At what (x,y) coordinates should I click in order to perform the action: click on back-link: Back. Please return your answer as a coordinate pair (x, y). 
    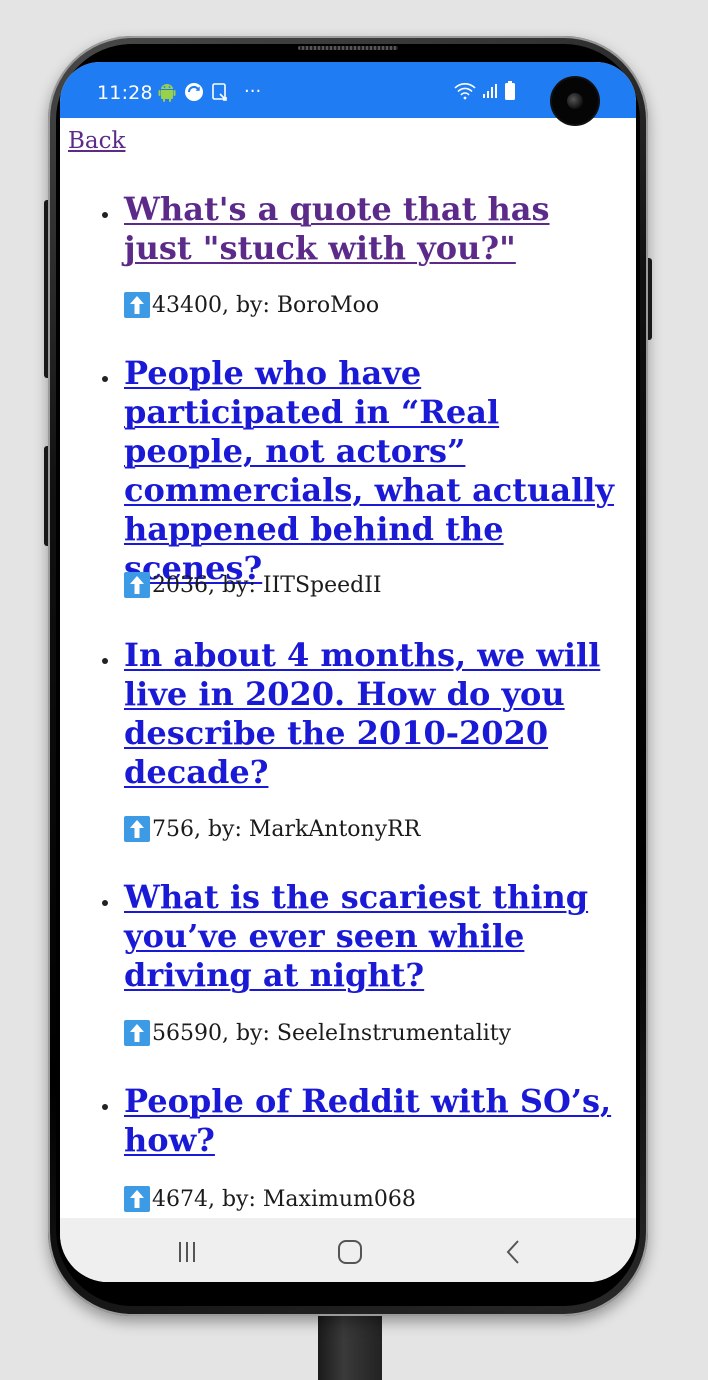
    Looking at the image, I should click on (96, 141).